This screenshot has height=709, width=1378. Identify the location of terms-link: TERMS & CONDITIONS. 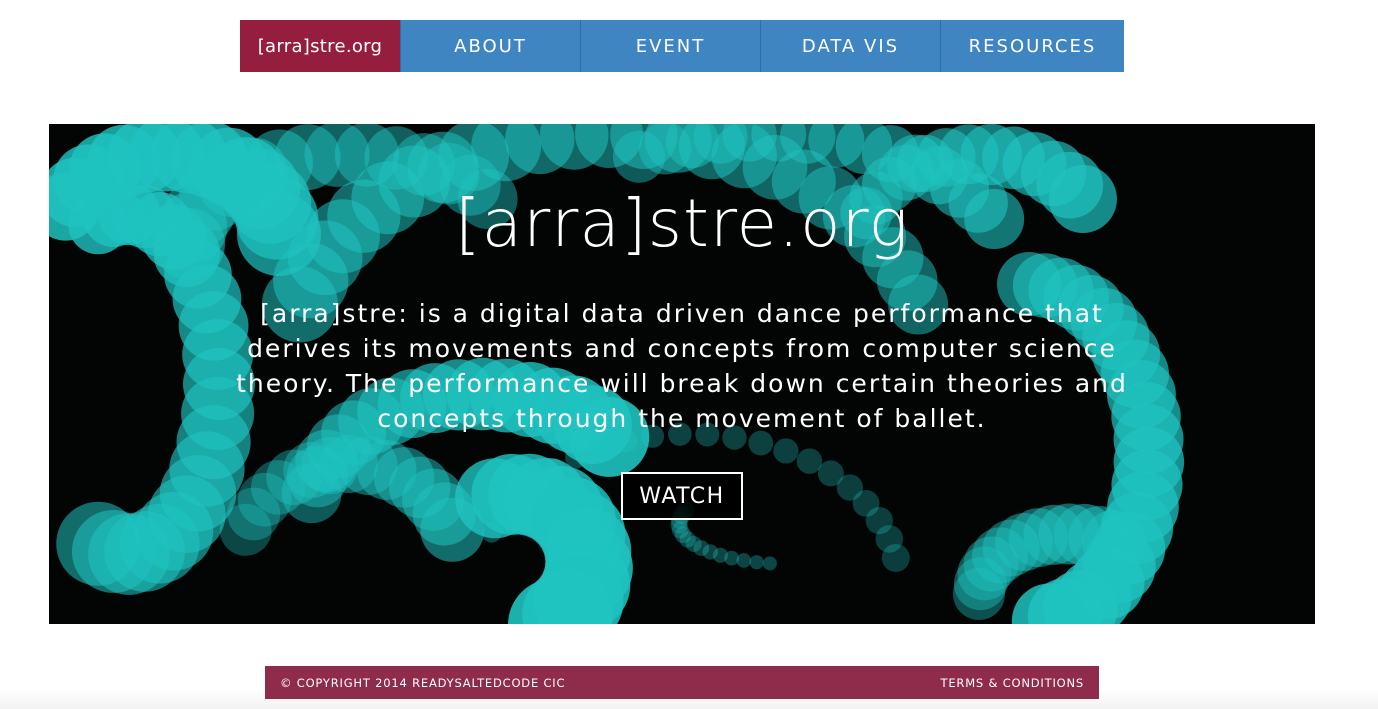
(1012, 683).